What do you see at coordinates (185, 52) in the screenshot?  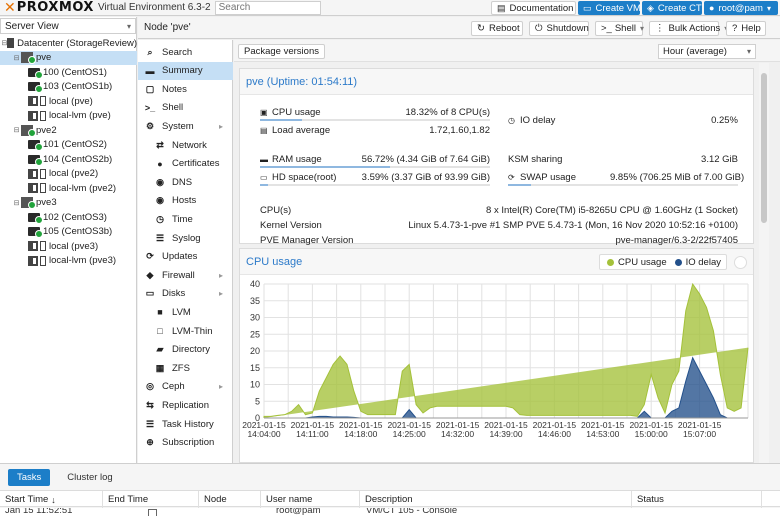 I see `menu-item-search: ⌕ Search` at bounding box center [185, 52].